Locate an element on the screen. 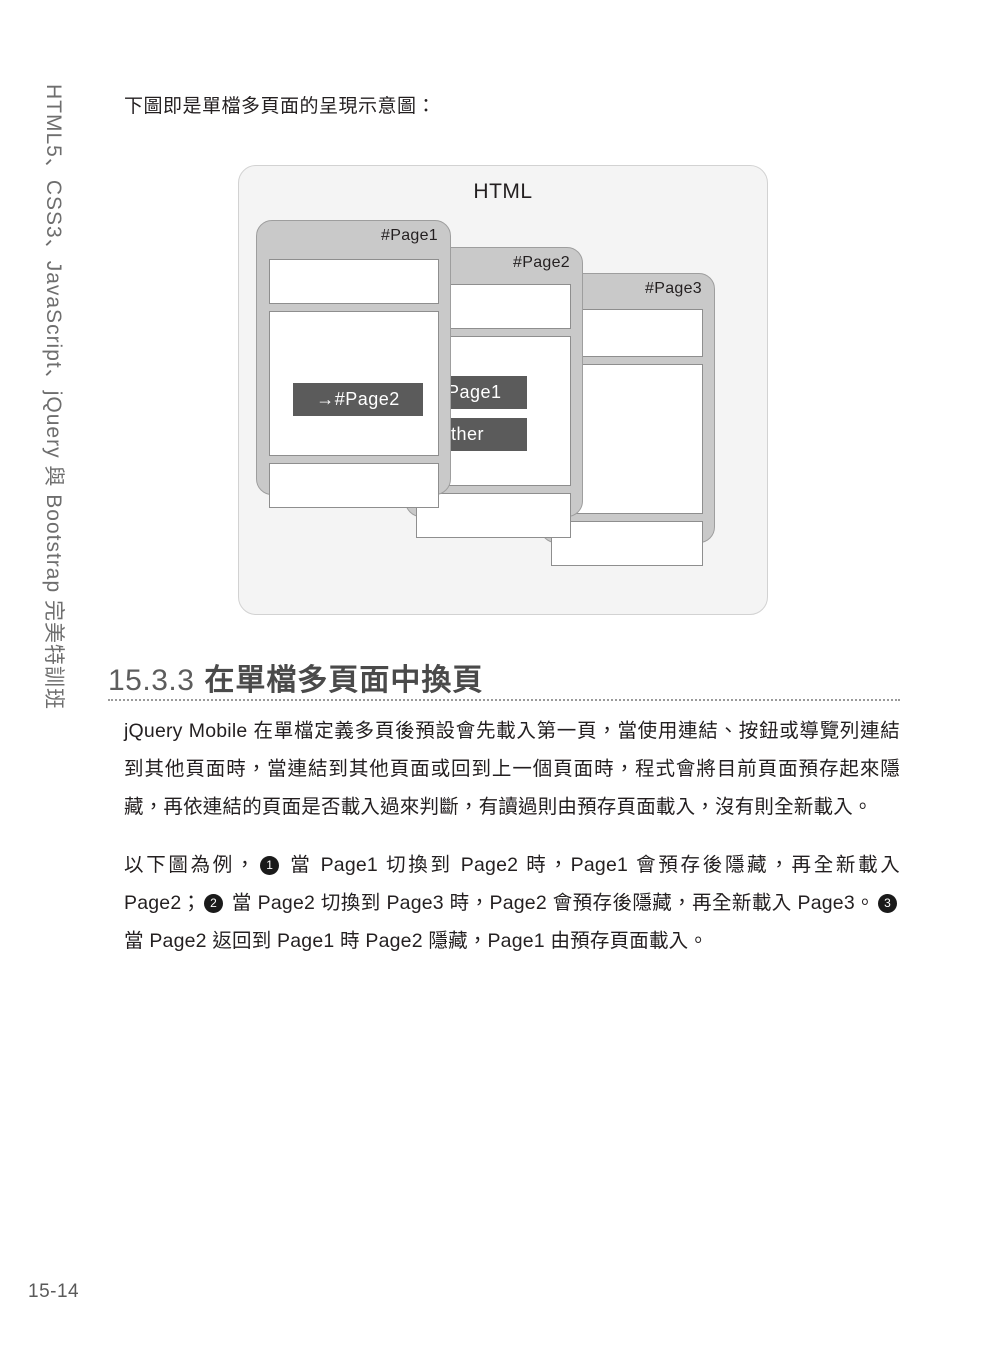 The image size is (1000, 1353). paragraph-2-lead: 以下圖為例， is located at coordinates (191, 865).